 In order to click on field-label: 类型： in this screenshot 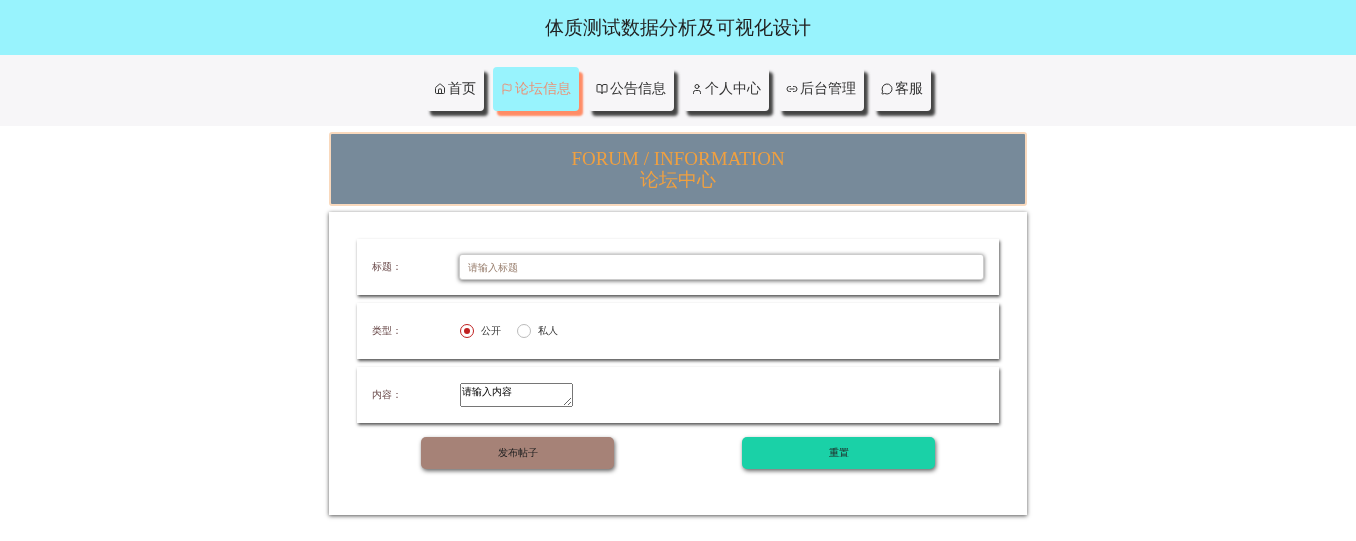, I will do `click(387, 331)`.